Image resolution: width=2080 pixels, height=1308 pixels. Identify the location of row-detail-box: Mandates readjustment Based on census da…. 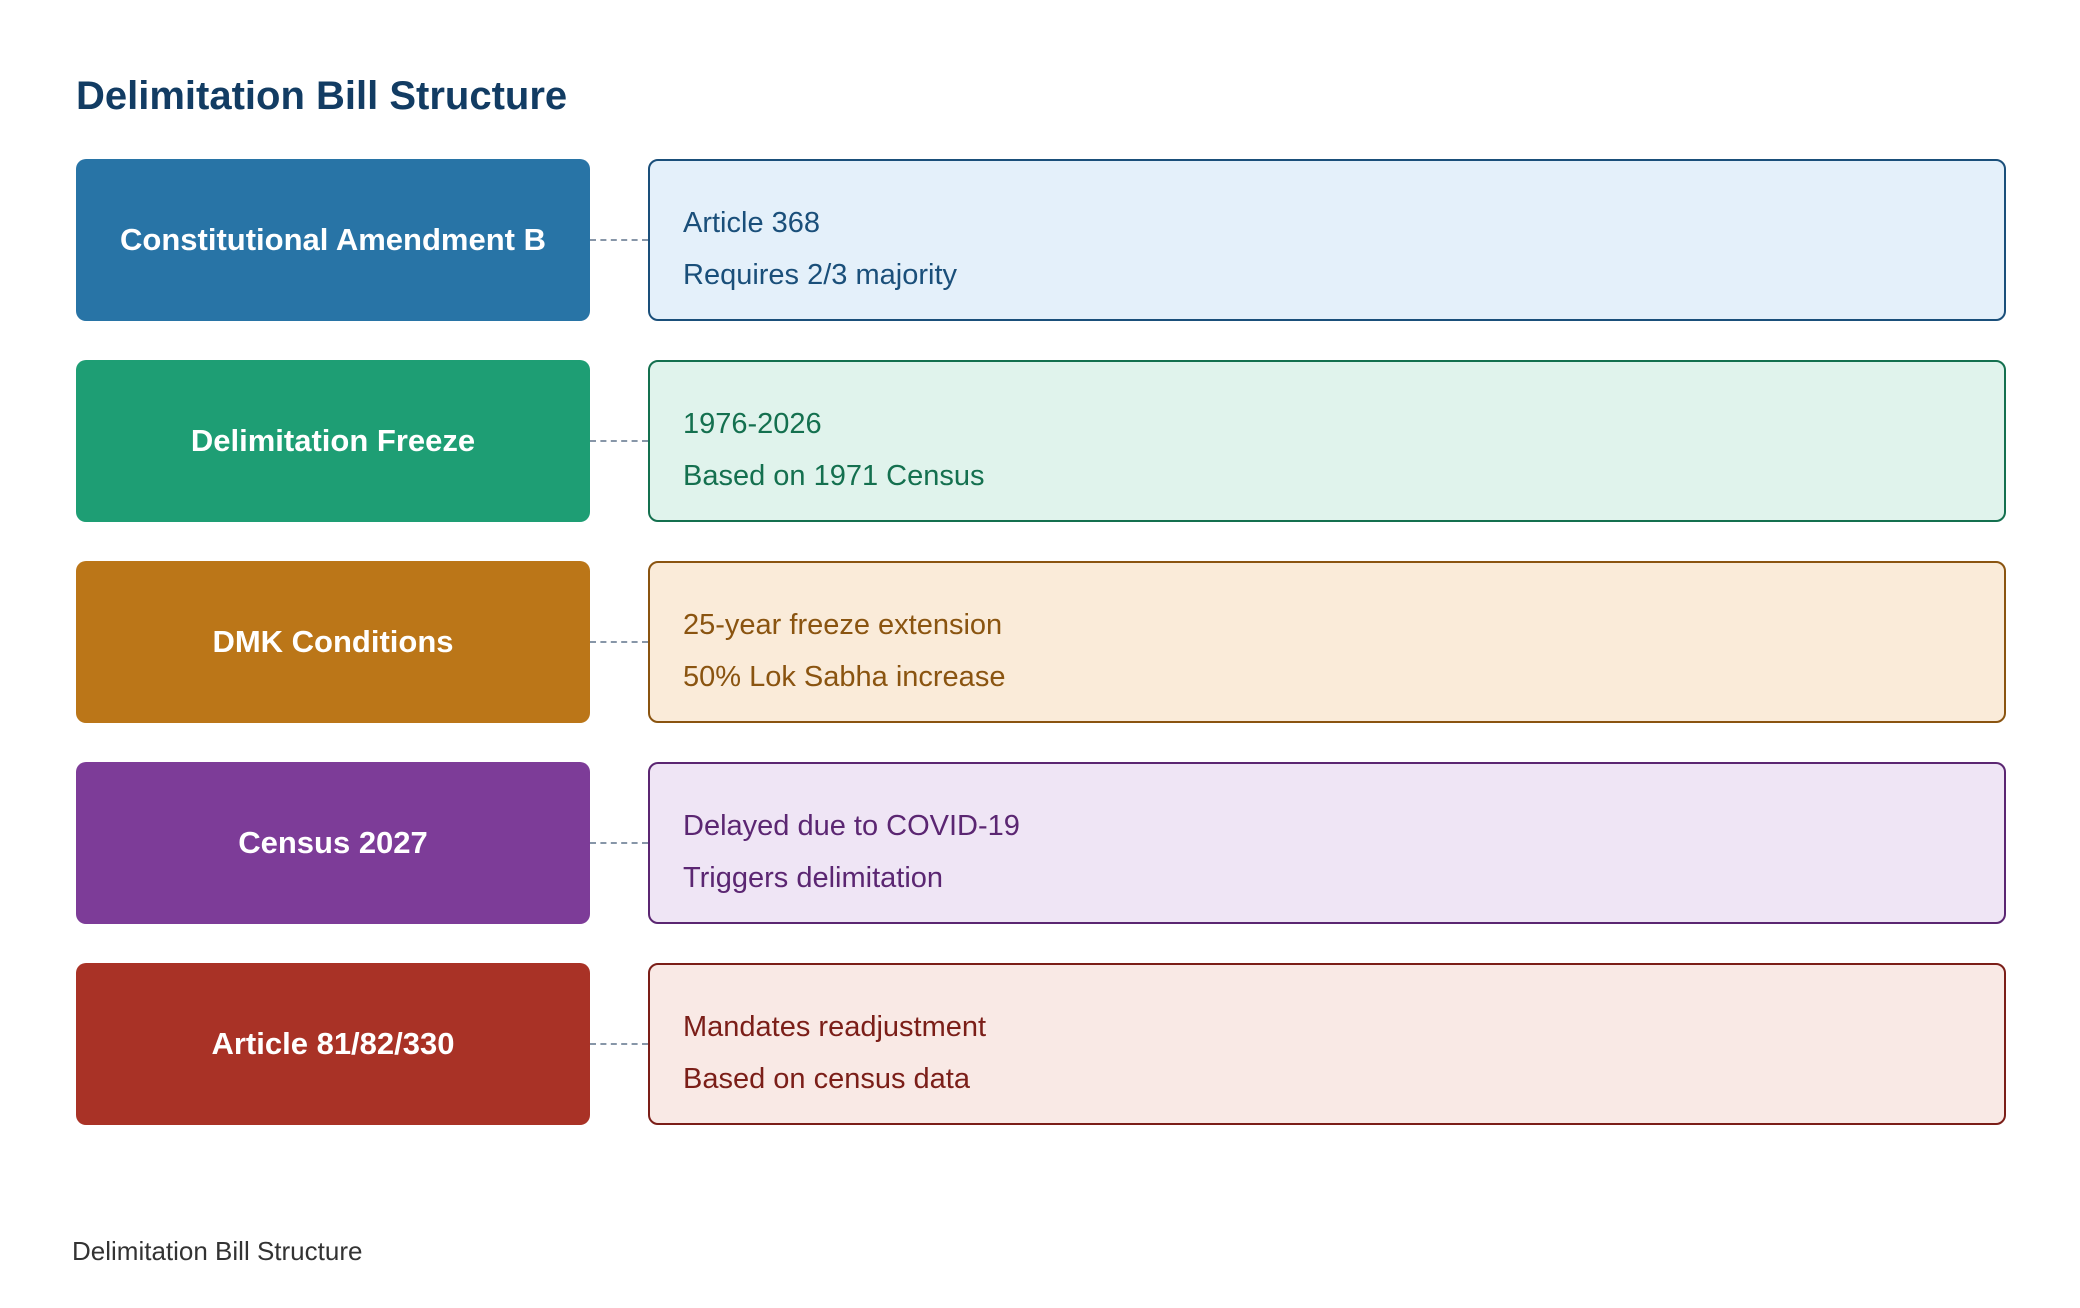
(1327, 1044).